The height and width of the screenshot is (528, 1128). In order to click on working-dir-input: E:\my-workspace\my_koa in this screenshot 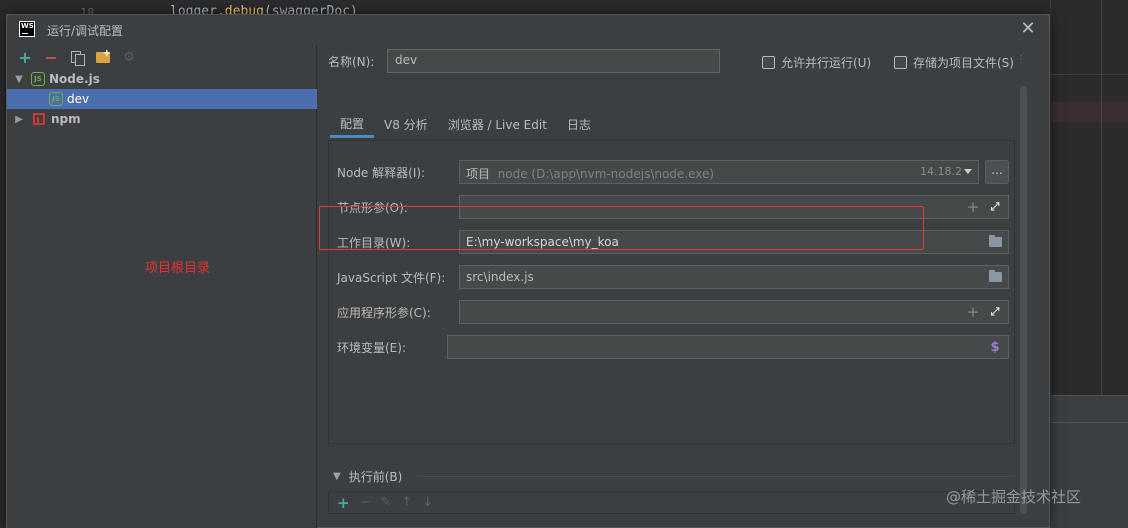, I will do `click(734, 242)`.